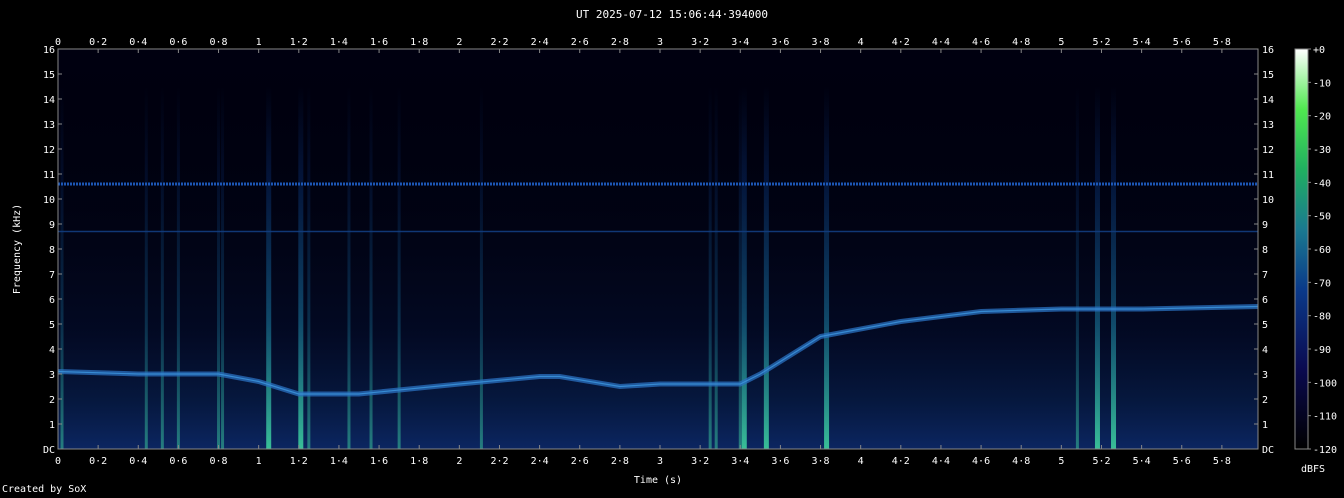 The height and width of the screenshot is (498, 1344). What do you see at coordinates (1268, 150) in the screenshot?
I see `y-tick-label-right: 12` at bounding box center [1268, 150].